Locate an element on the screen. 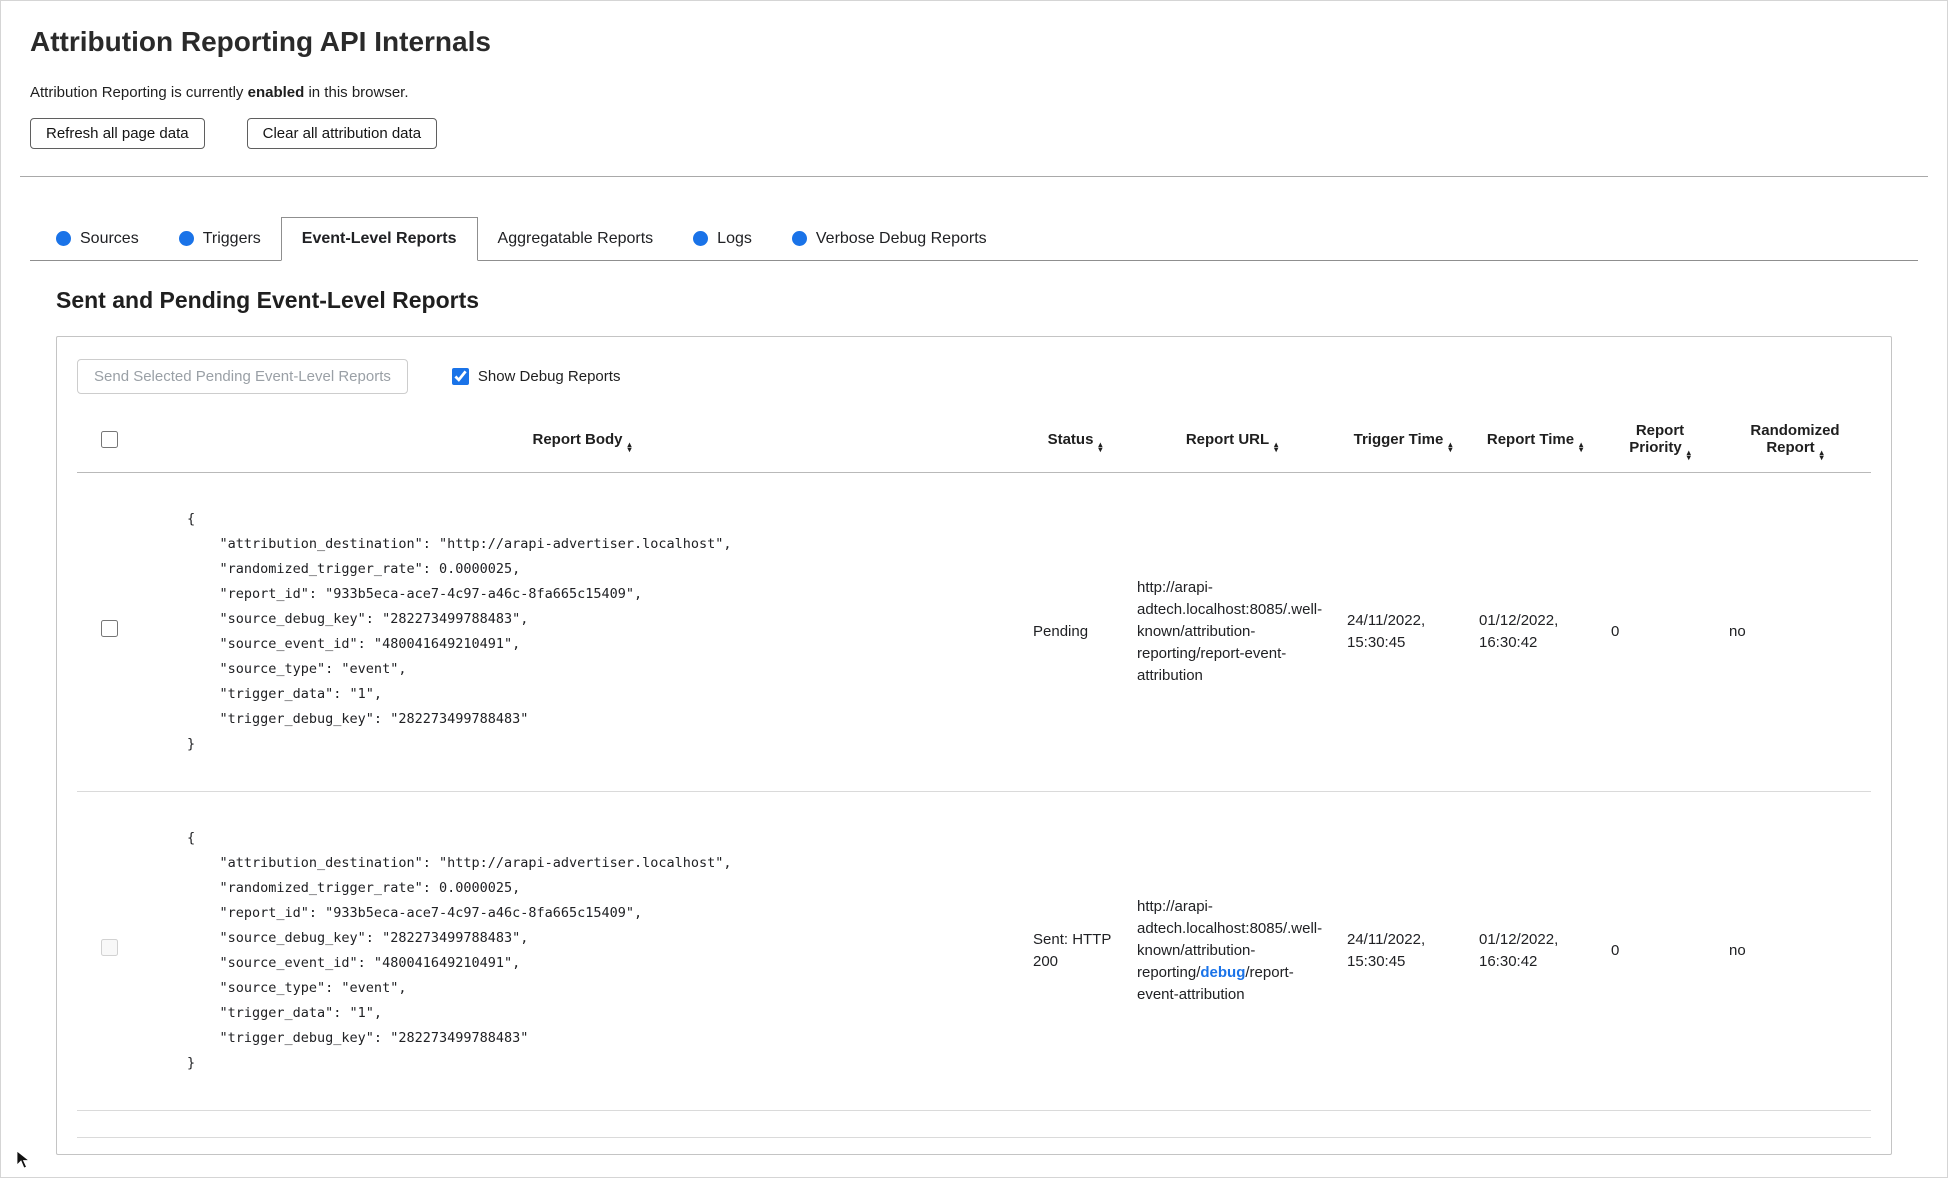  column-header-report-time: Report Time ▴ ▾ is located at coordinates (1535, 441).